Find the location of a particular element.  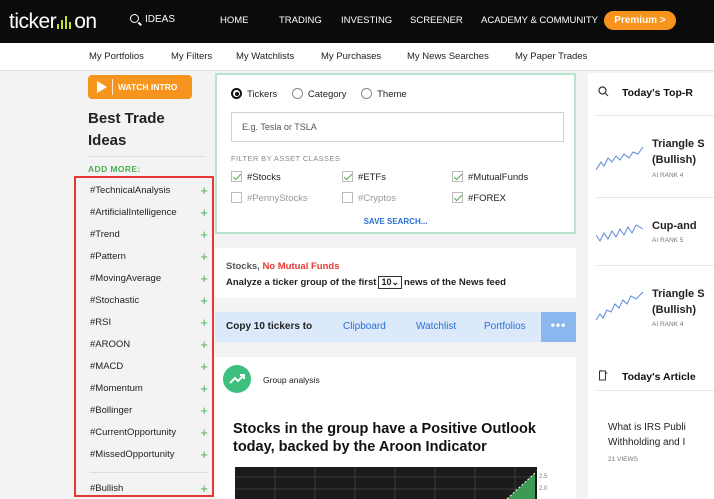

search-mode-radios: Tickers Category Theme is located at coordinates (319, 94).